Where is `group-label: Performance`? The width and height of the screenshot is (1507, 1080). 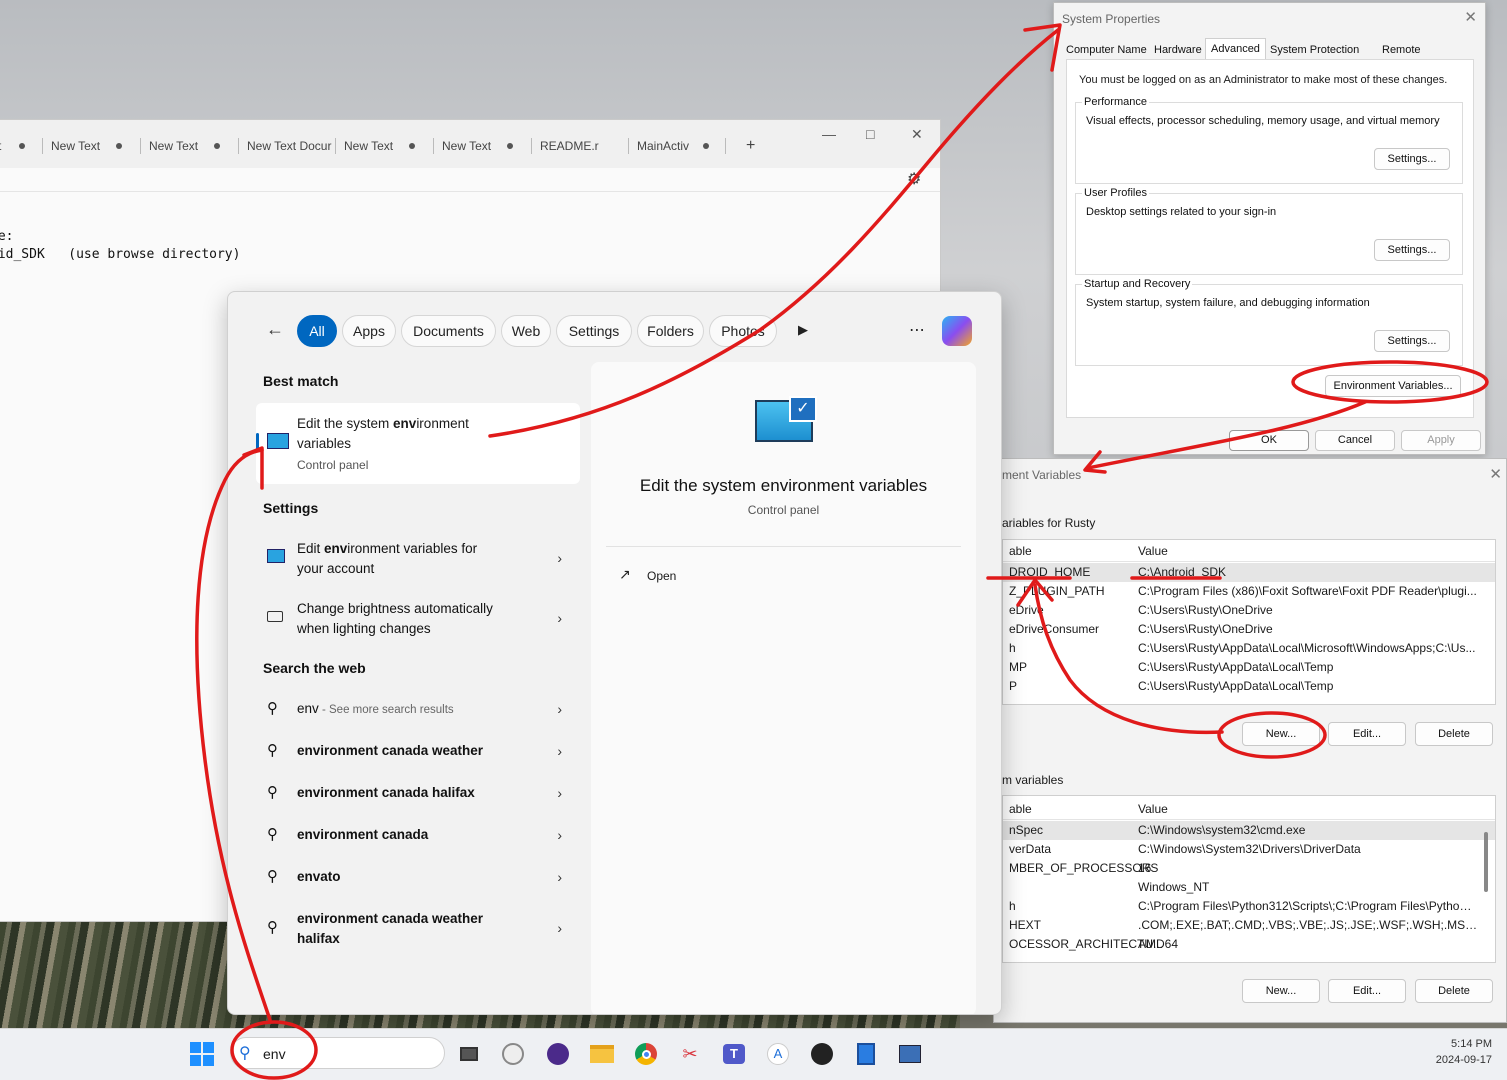 group-label: Performance is located at coordinates (1115, 102).